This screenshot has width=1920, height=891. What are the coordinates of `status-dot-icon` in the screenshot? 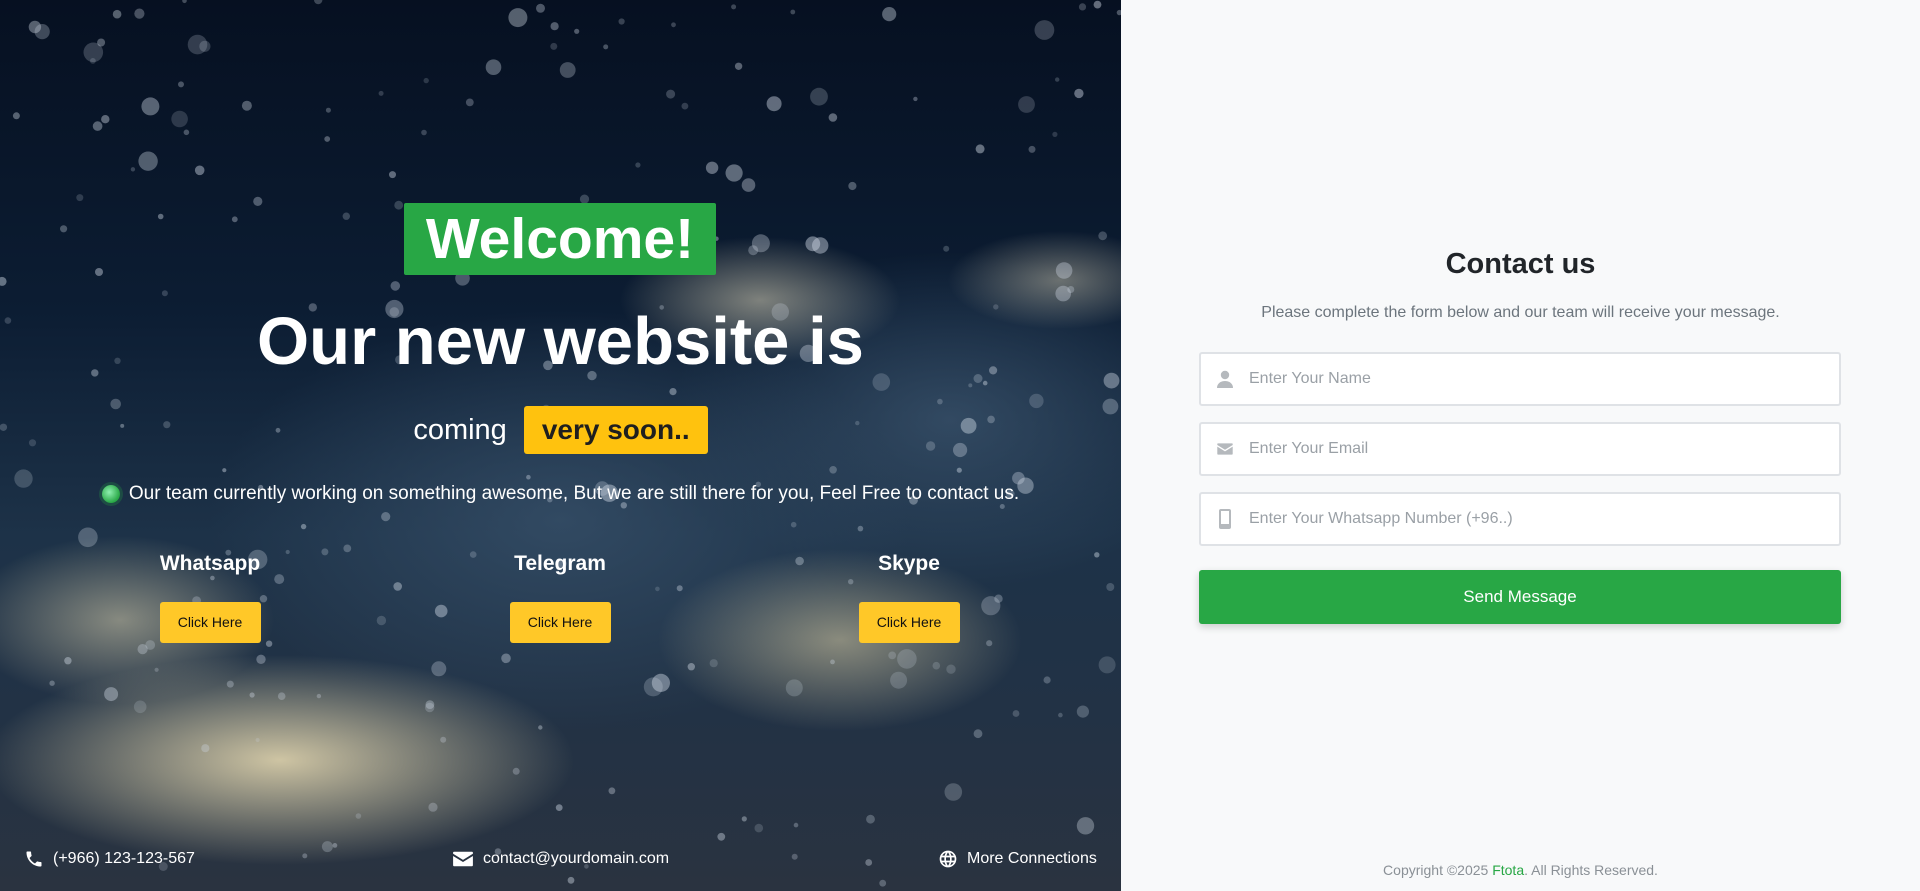 It's located at (110, 494).